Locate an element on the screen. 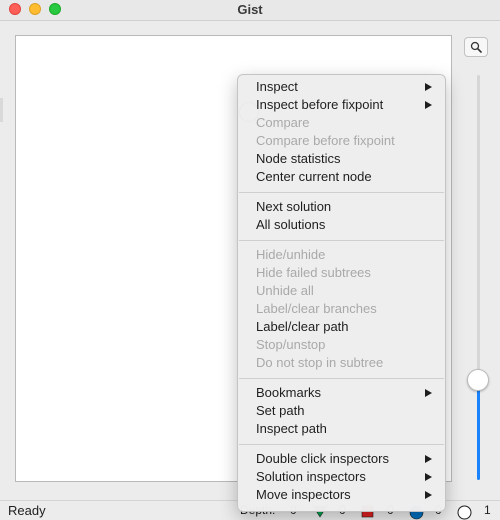 The image size is (500, 520). menu-item-hide-unhide: Hide/unhide is located at coordinates (291, 254).